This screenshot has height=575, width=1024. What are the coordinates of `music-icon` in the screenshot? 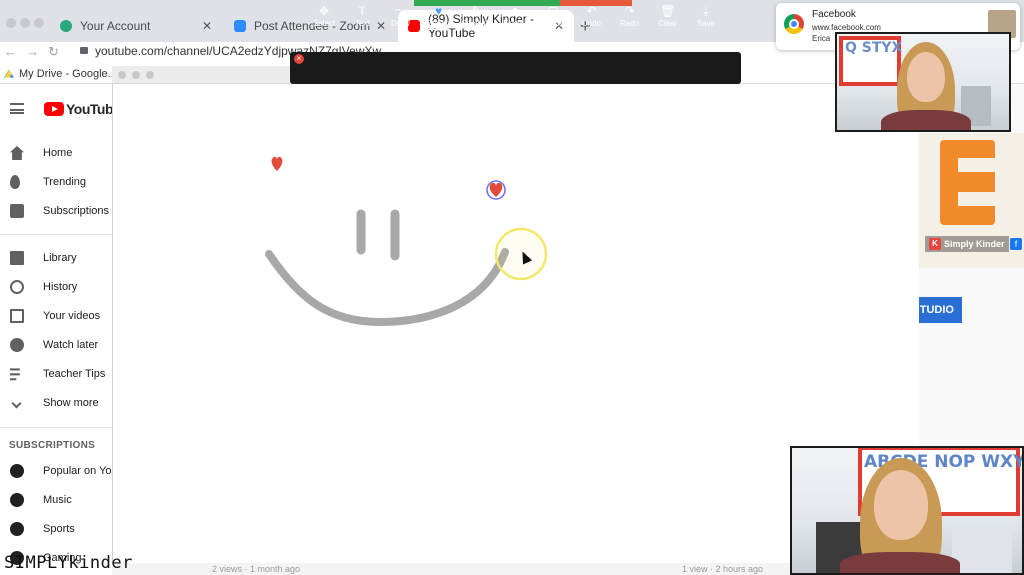 It's located at (17, 500).